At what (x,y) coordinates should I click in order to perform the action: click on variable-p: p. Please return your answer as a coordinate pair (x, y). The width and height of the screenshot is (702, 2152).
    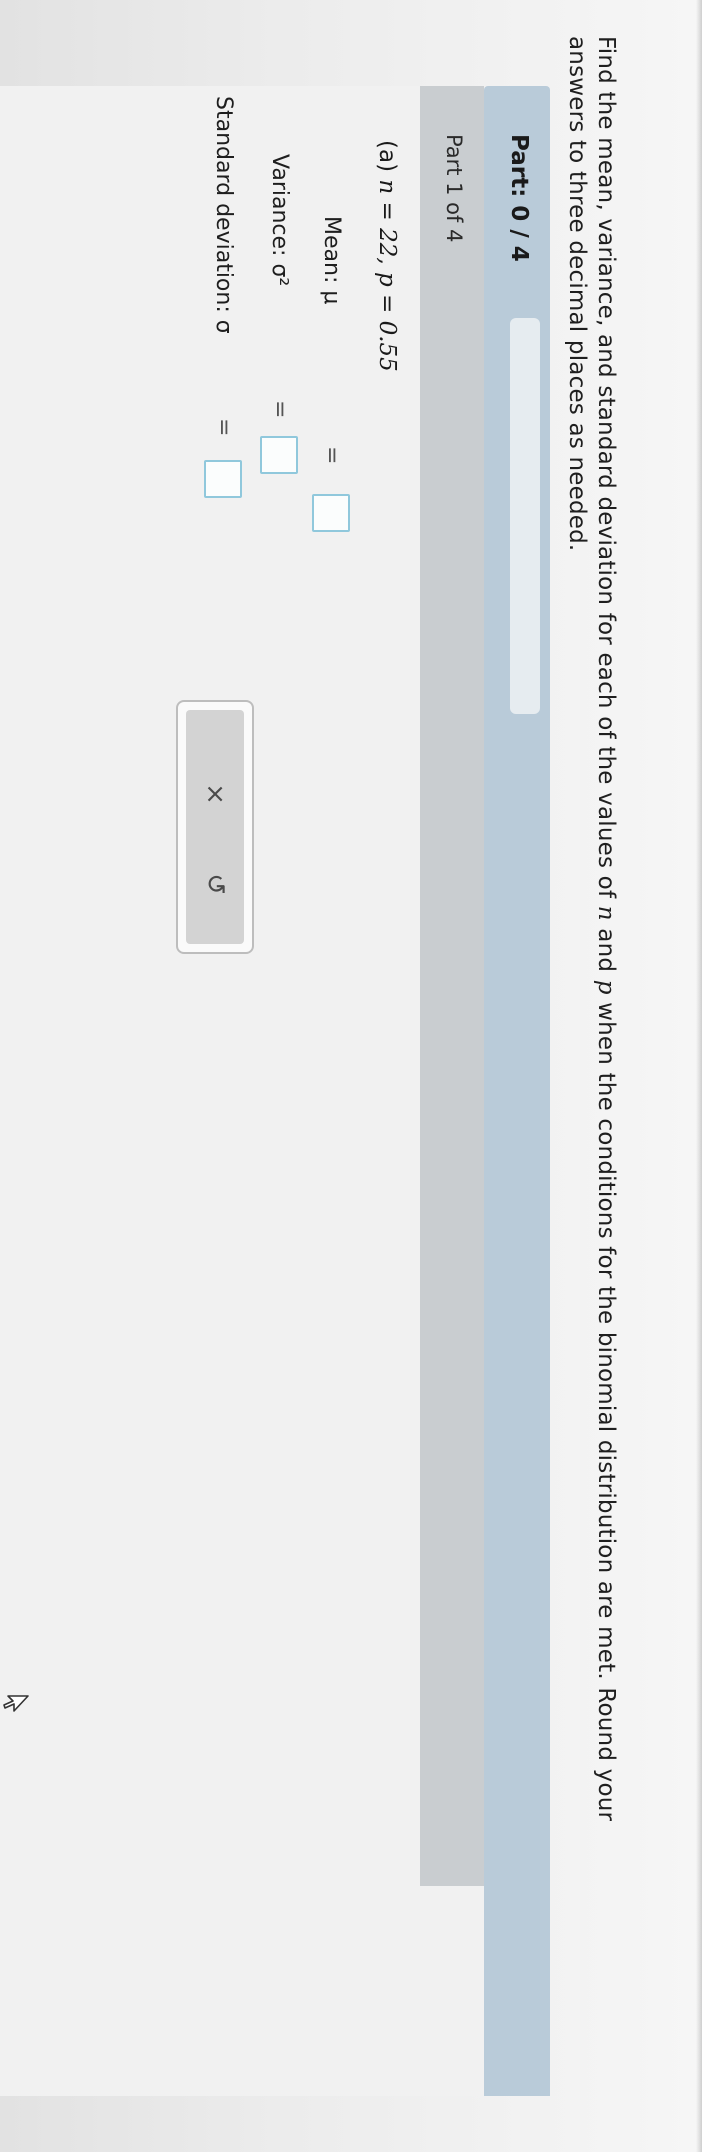
    Looking at the image, I should click on (606, 987).